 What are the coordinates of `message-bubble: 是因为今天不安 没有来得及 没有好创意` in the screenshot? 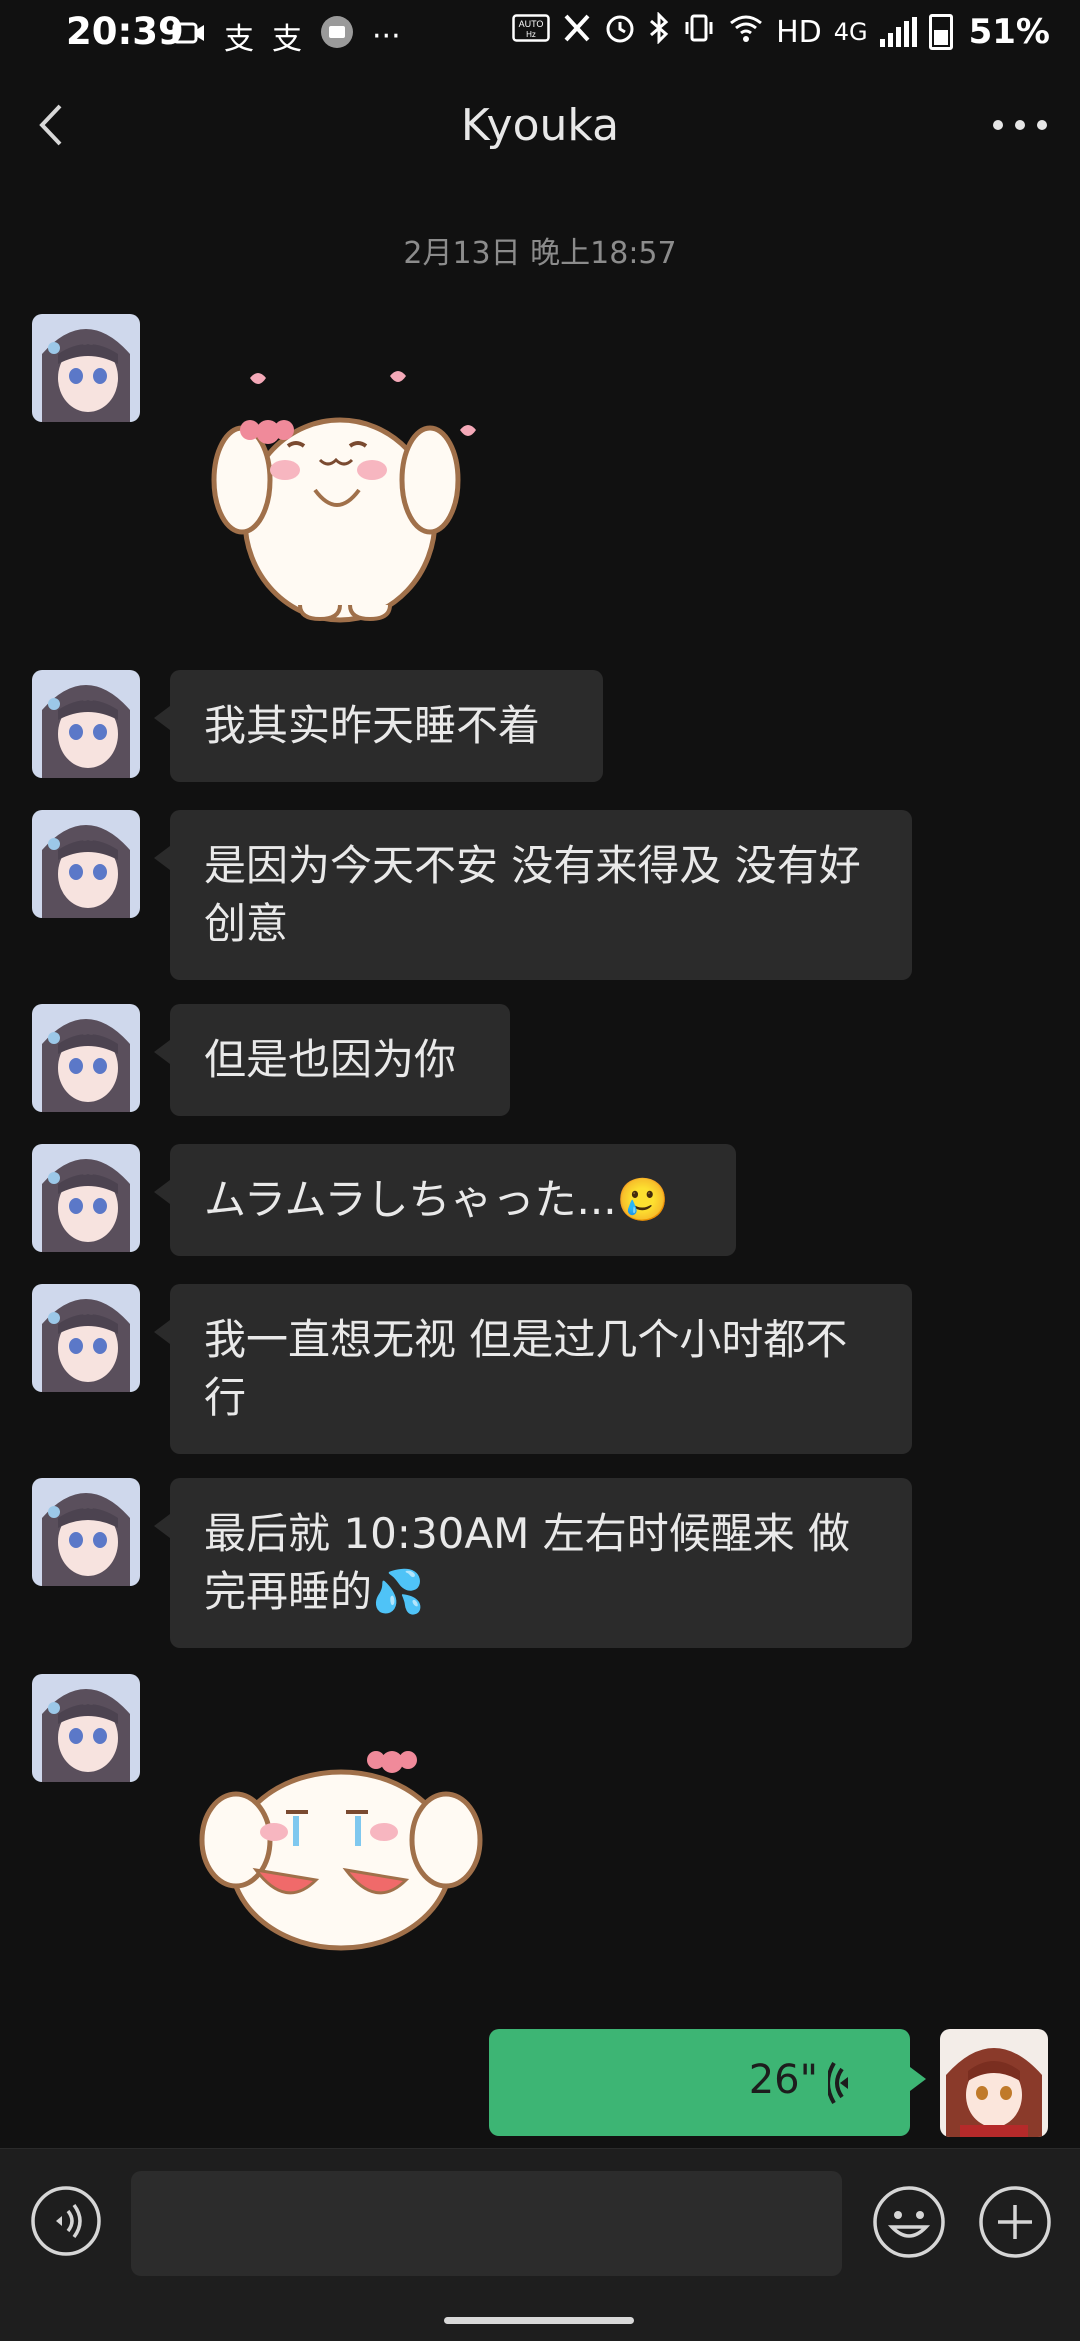 It's located at (533, 895).